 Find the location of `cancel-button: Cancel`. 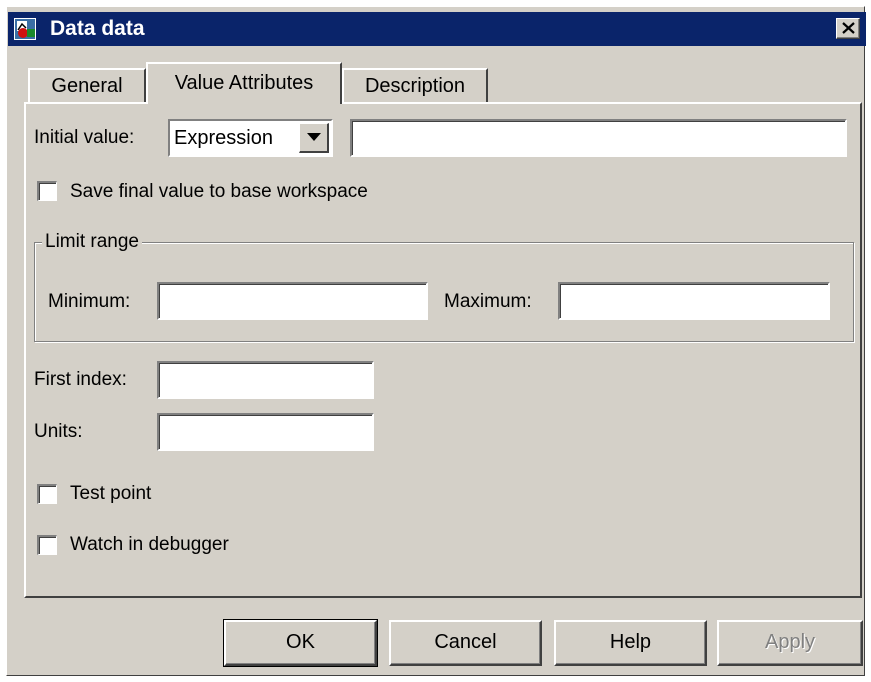

cancel-button: Cancel is located at coordinates (465, 643).